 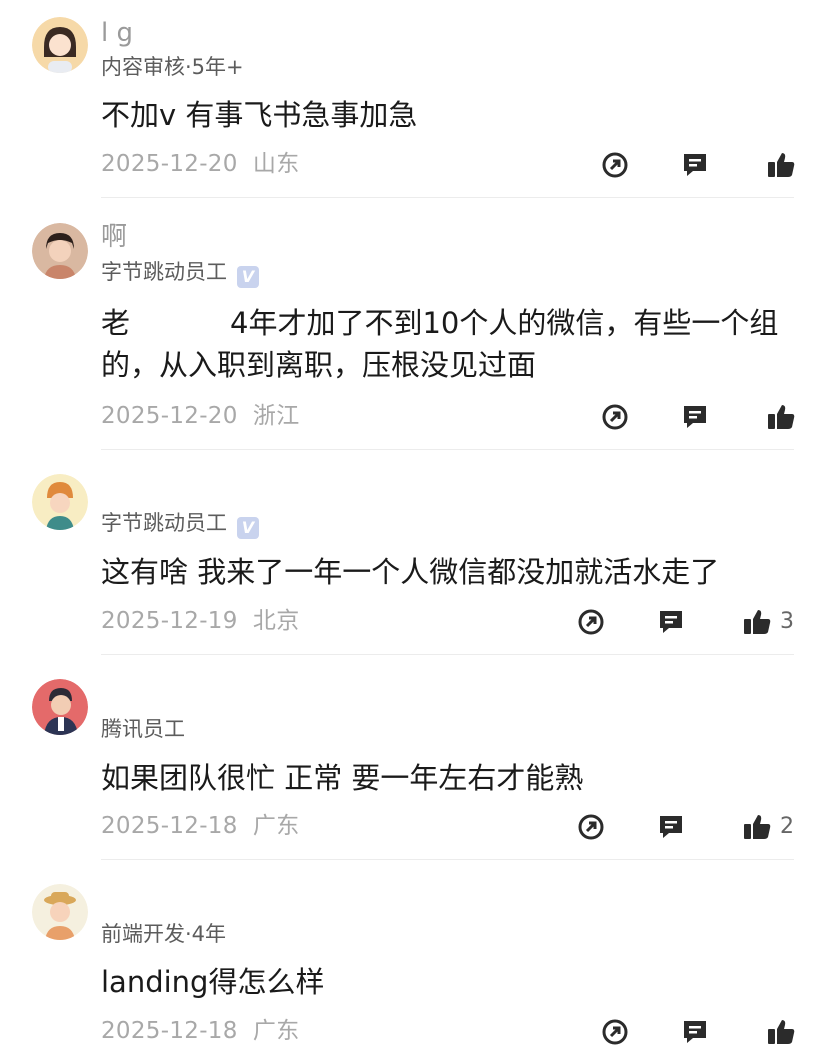 I want to click on comment-location: 北京, so click(x=276, y=621).